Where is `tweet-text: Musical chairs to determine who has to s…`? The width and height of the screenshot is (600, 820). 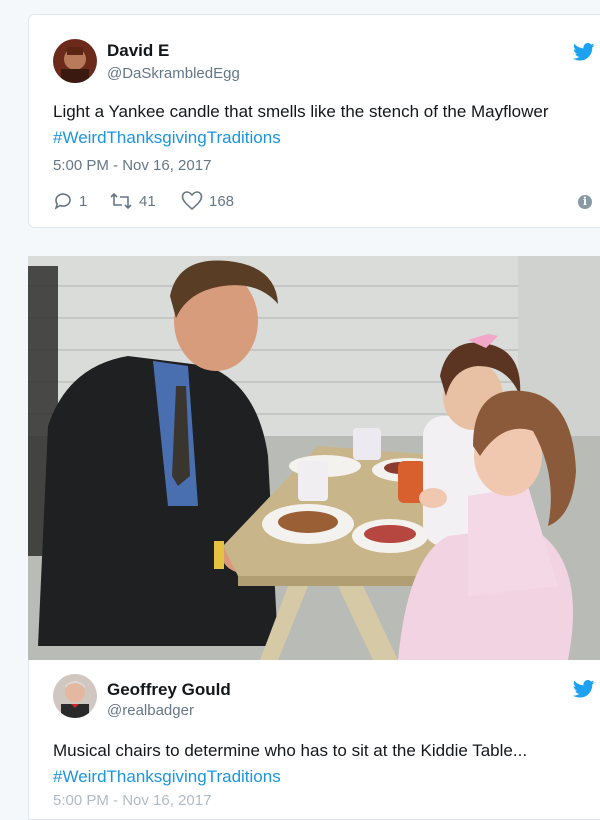
tweet-text: Musical chairs to determine who has to s… is located at coordinates (325, 764).